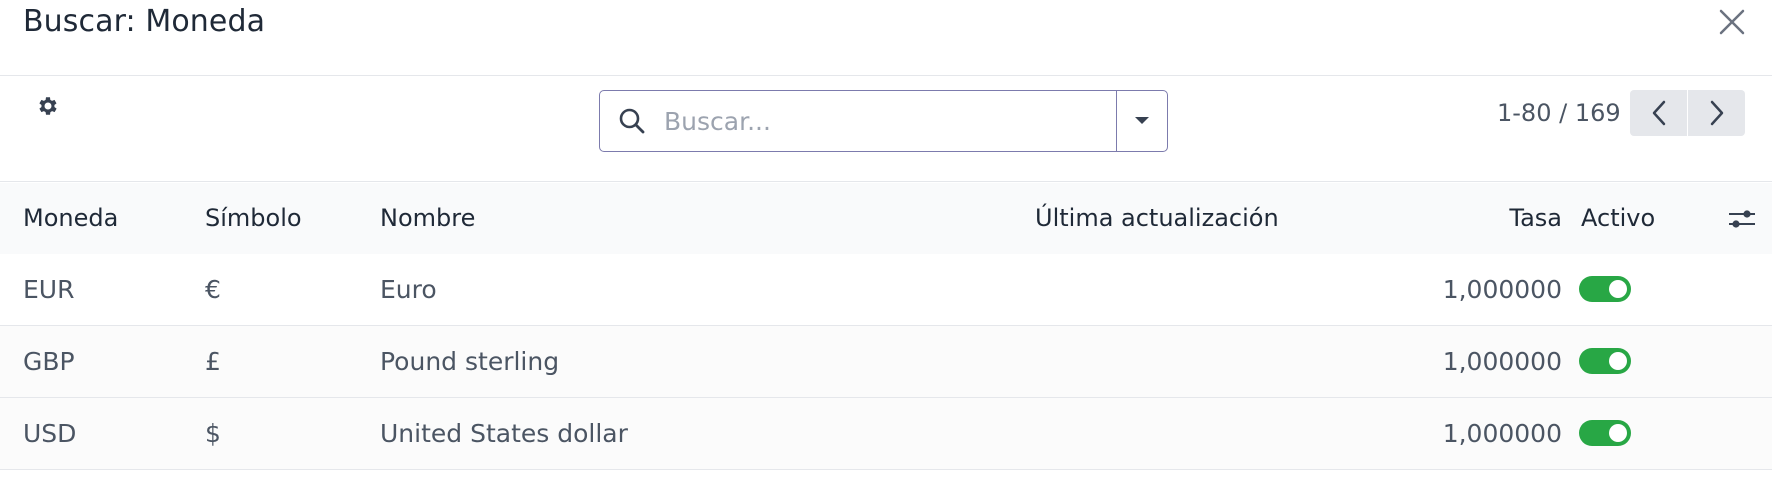 Image resolution: width=1772 pixels, height=479 pixels. I want to click on settings-button, so click(48, 106).